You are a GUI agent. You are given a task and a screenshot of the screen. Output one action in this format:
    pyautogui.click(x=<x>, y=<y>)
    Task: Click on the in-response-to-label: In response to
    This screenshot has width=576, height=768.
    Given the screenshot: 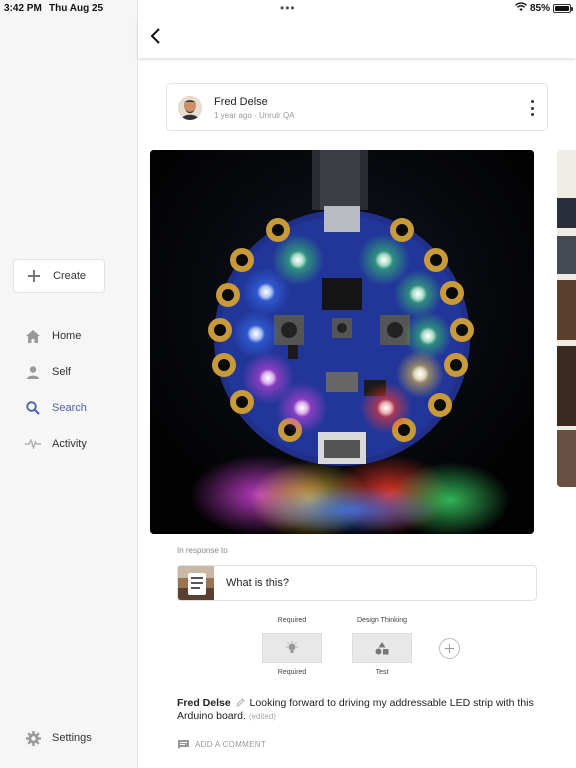 What is the action you would take?
    pyautogui.click(x=202, y=550)
    